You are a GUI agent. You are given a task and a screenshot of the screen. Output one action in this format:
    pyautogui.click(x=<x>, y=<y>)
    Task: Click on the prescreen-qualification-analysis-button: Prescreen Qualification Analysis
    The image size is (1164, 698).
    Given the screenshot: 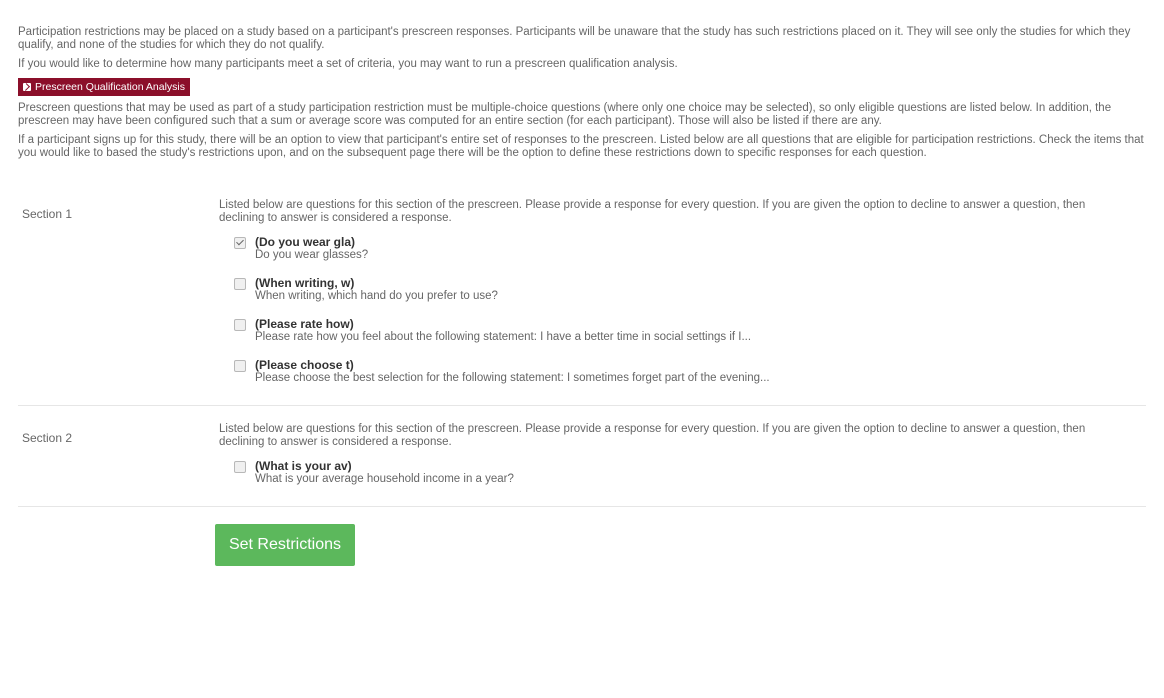 What is the action you would take?
    pyautogui.click(x=104, y=87)
    